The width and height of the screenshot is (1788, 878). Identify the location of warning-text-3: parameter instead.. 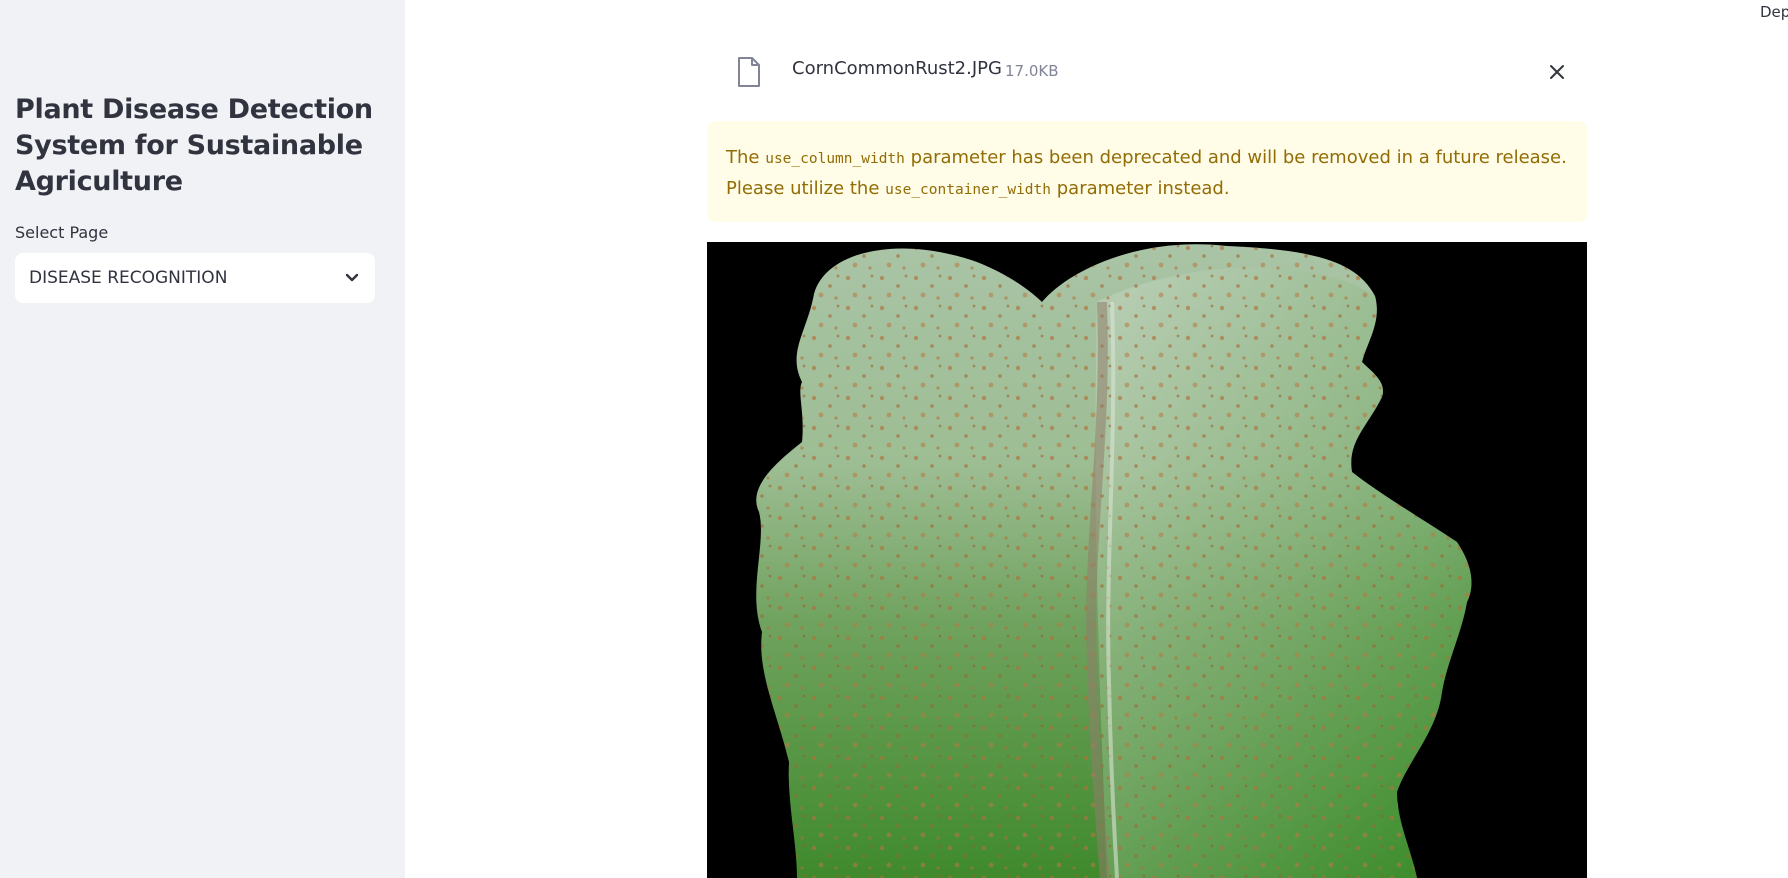
(1143, 188).